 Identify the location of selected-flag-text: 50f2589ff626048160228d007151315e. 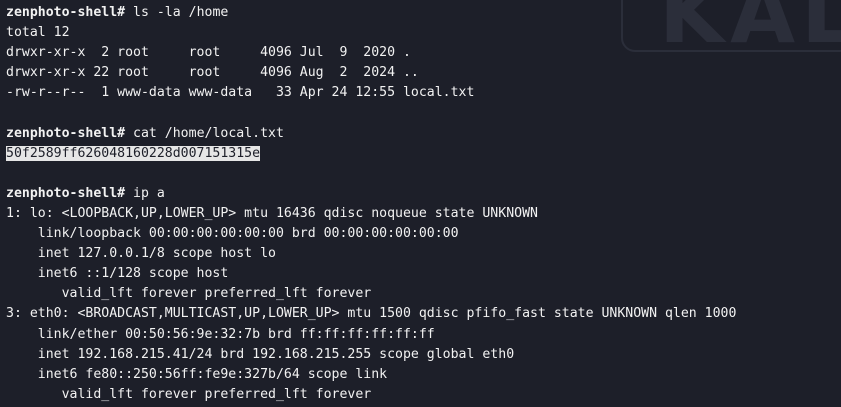
(133, 153).